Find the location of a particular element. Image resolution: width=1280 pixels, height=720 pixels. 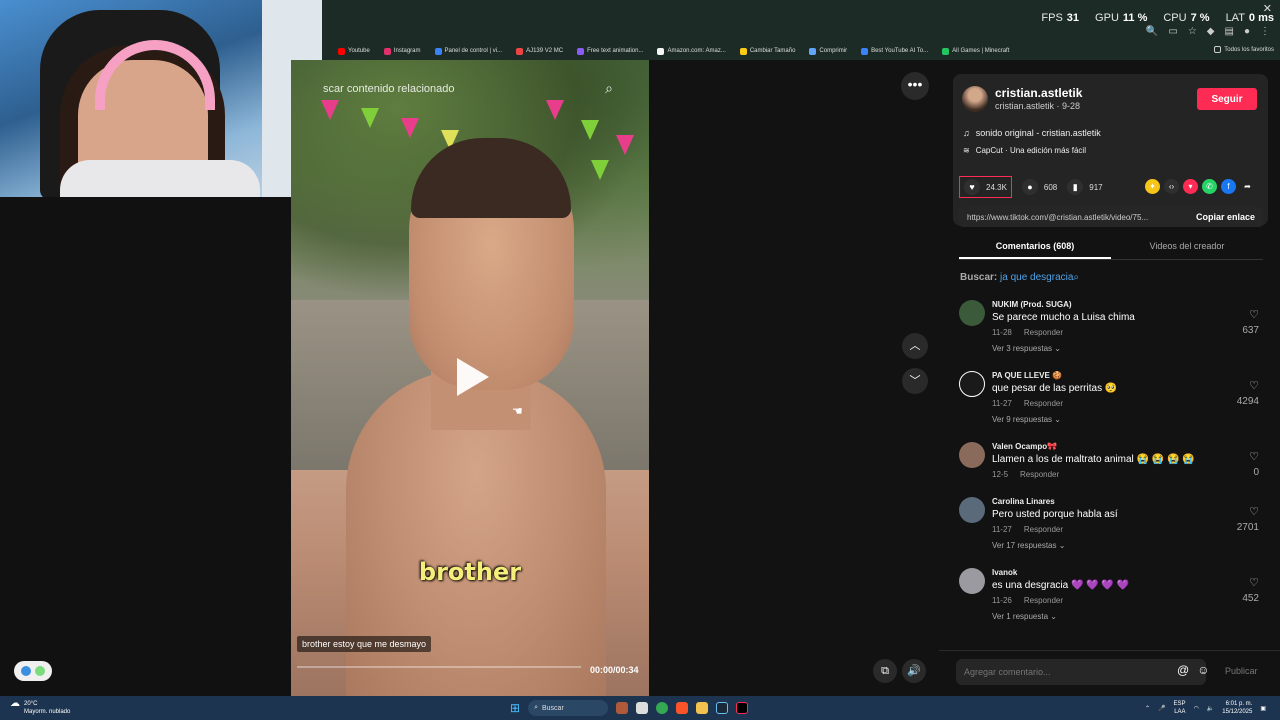

puzzle-icon: ▤ is located at coordinates (1229, 31).